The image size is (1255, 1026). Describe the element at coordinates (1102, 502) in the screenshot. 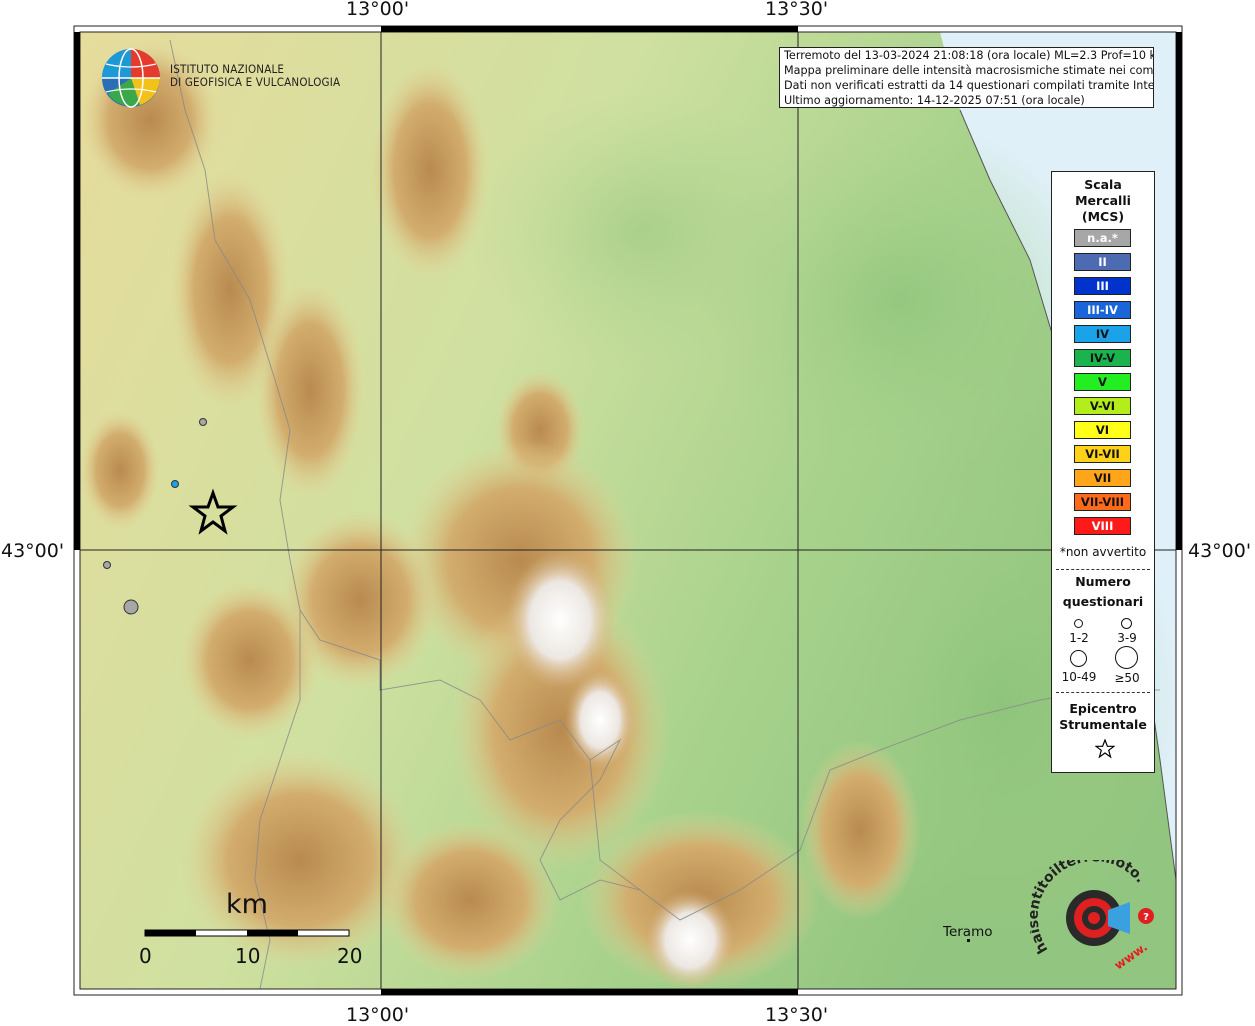

I see `legend-swatch-vii-viii: VII-VIII` at that location.